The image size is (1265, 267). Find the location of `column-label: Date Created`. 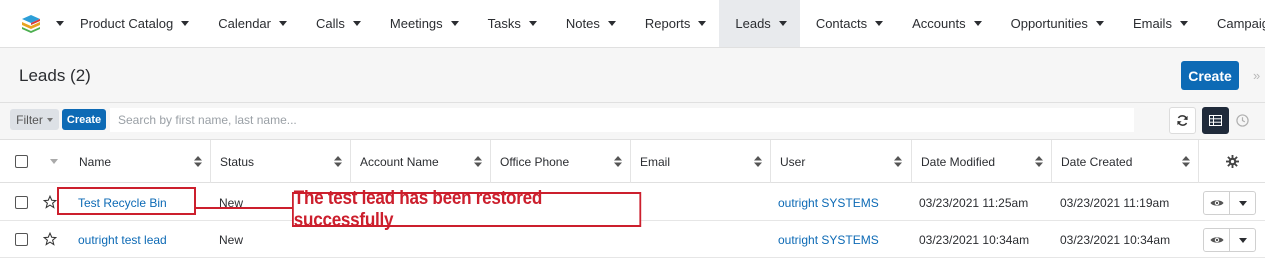

column-label: Date Created is located at coordinates (1097, 161).